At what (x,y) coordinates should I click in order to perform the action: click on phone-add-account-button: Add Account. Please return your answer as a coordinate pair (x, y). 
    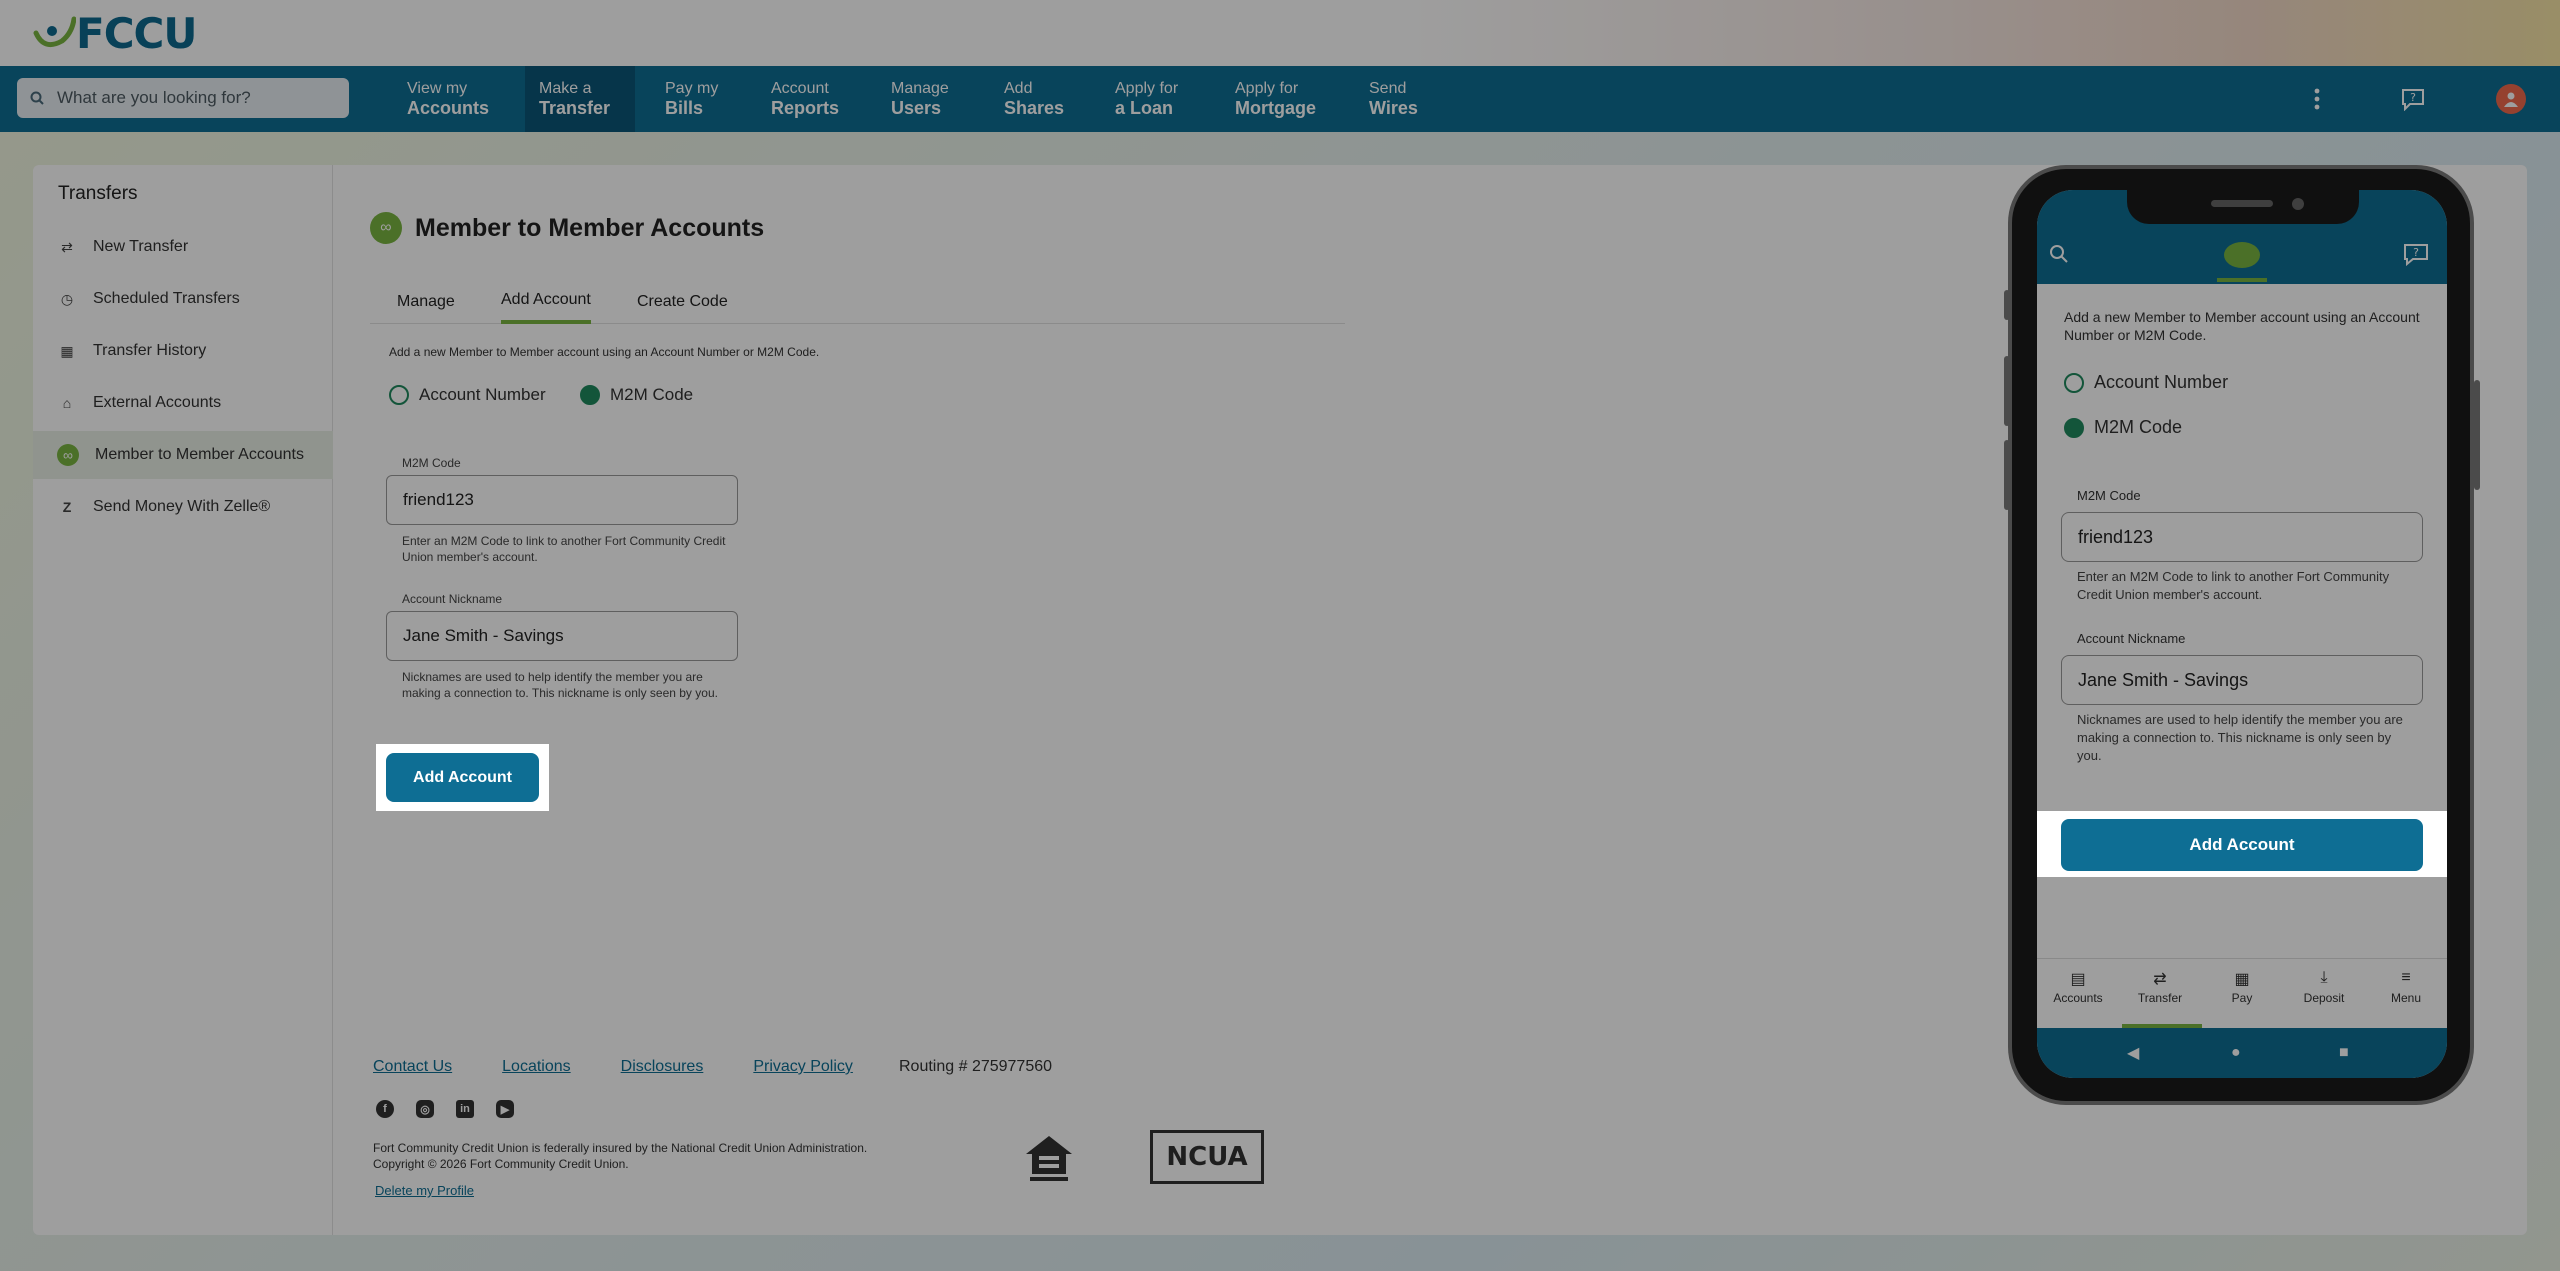
    Looking at the image, I should click on (2242, 845).